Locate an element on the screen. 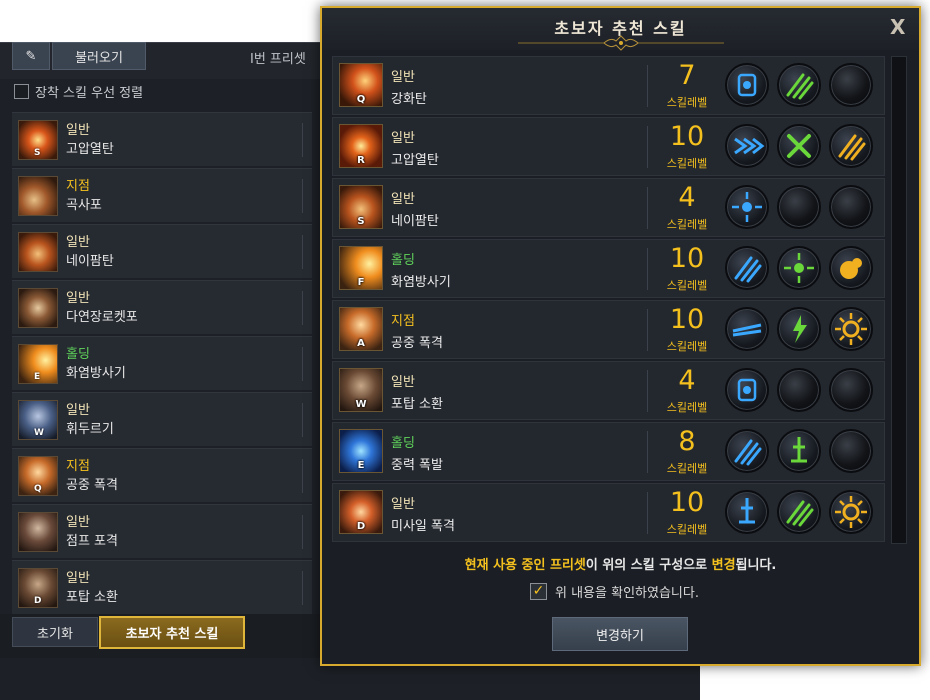 This screenshot has height=700, width=930. preset-label: I번 프리셋 is located at coordinates (278, 59).